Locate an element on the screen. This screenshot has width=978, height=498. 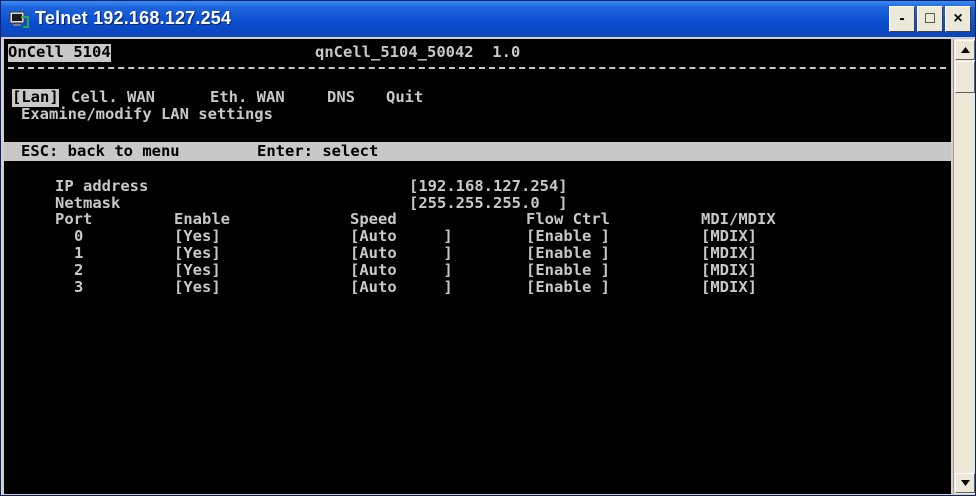
key-hint-bar: ESC: back to menu Enter: select is located at coordinates (477, 151).